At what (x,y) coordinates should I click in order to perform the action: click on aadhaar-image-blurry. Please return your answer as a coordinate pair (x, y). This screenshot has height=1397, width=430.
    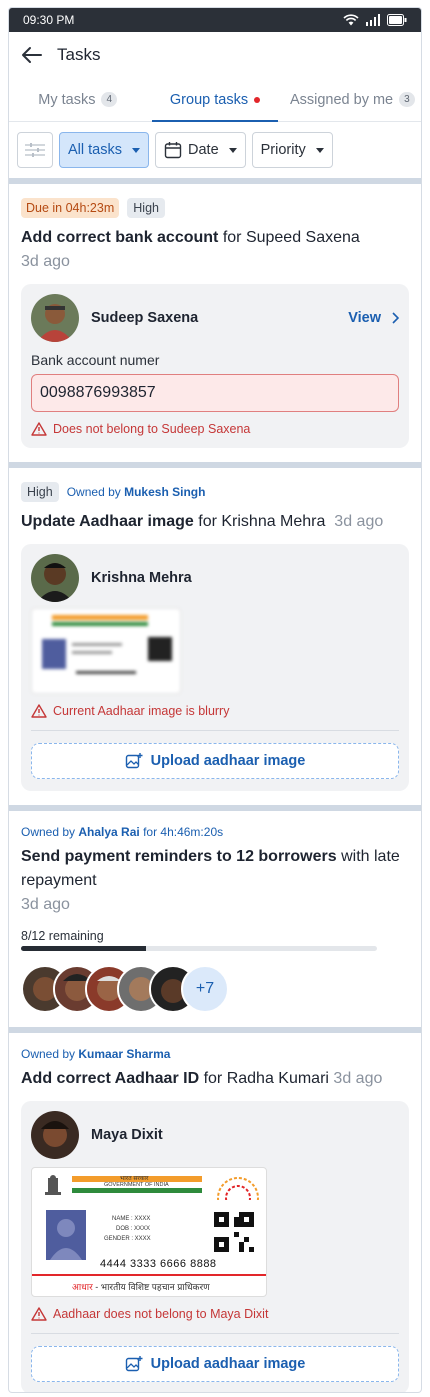
    Looking at the image, I should click on (106, 651).